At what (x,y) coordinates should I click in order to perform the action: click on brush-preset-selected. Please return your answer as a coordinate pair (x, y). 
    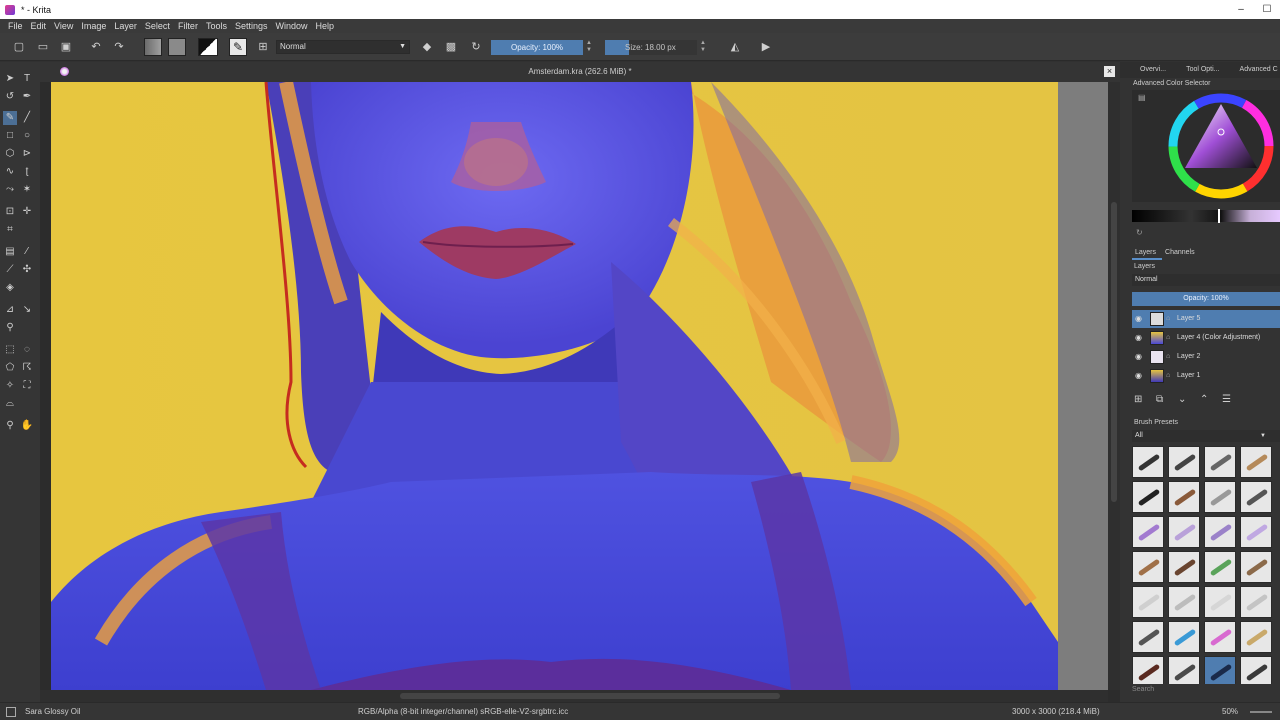
    Looking at the image, I should click on (1220, 670).